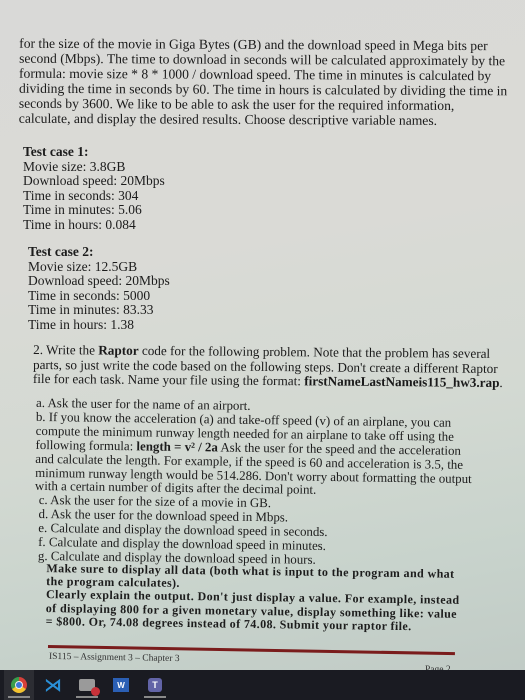 This screenshot has height=700, width=525. I want to click on test-case-line: Time in hours: 1.38, so click(81, 324).